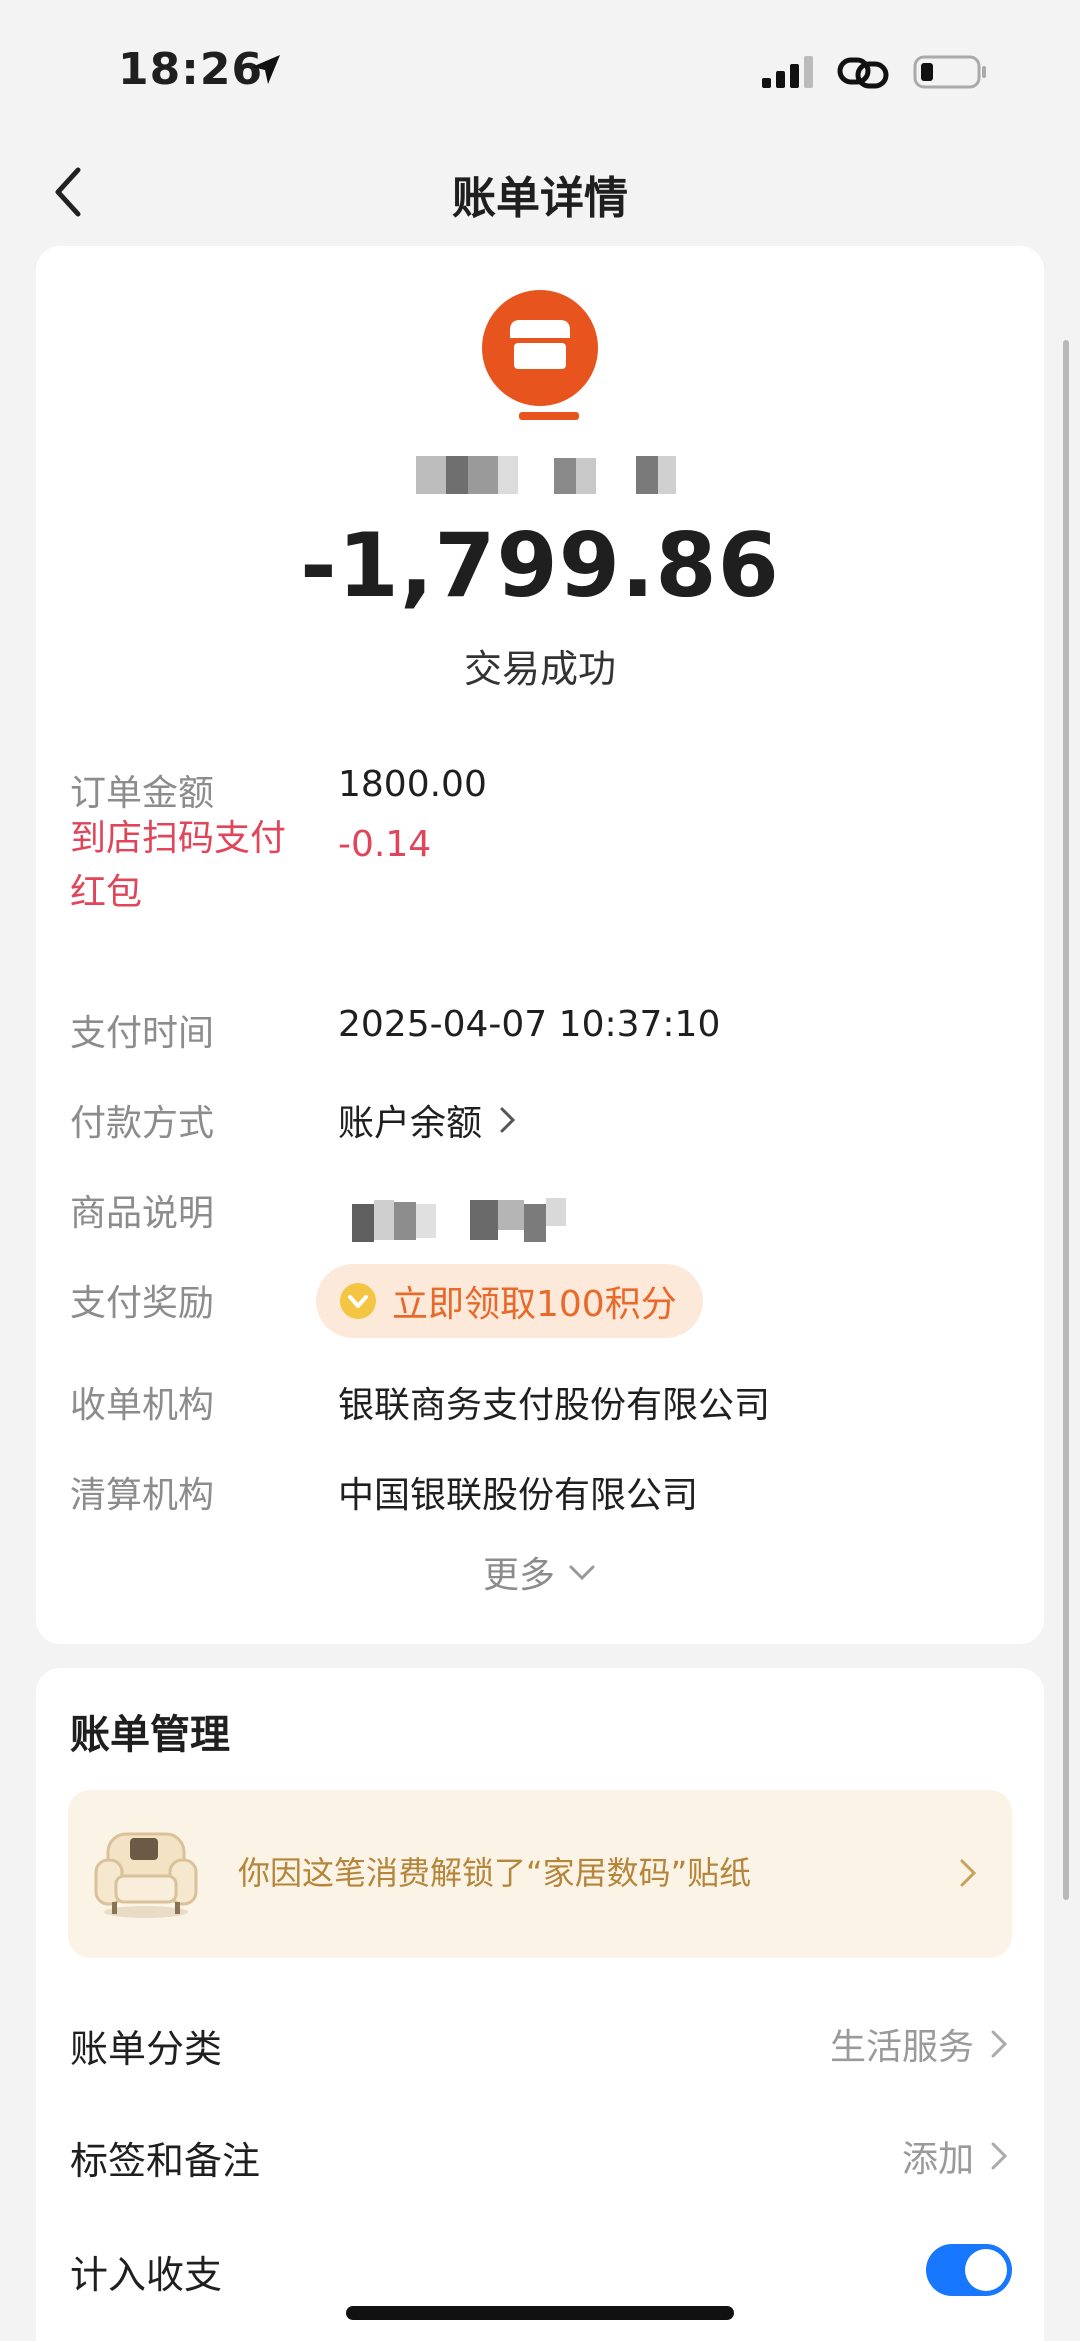 This screenshot has height=2341, width=1080. Describe the element at coordinates (142, 1303) in the screenshot. I see `reward-label: 支付奖励` at that location.